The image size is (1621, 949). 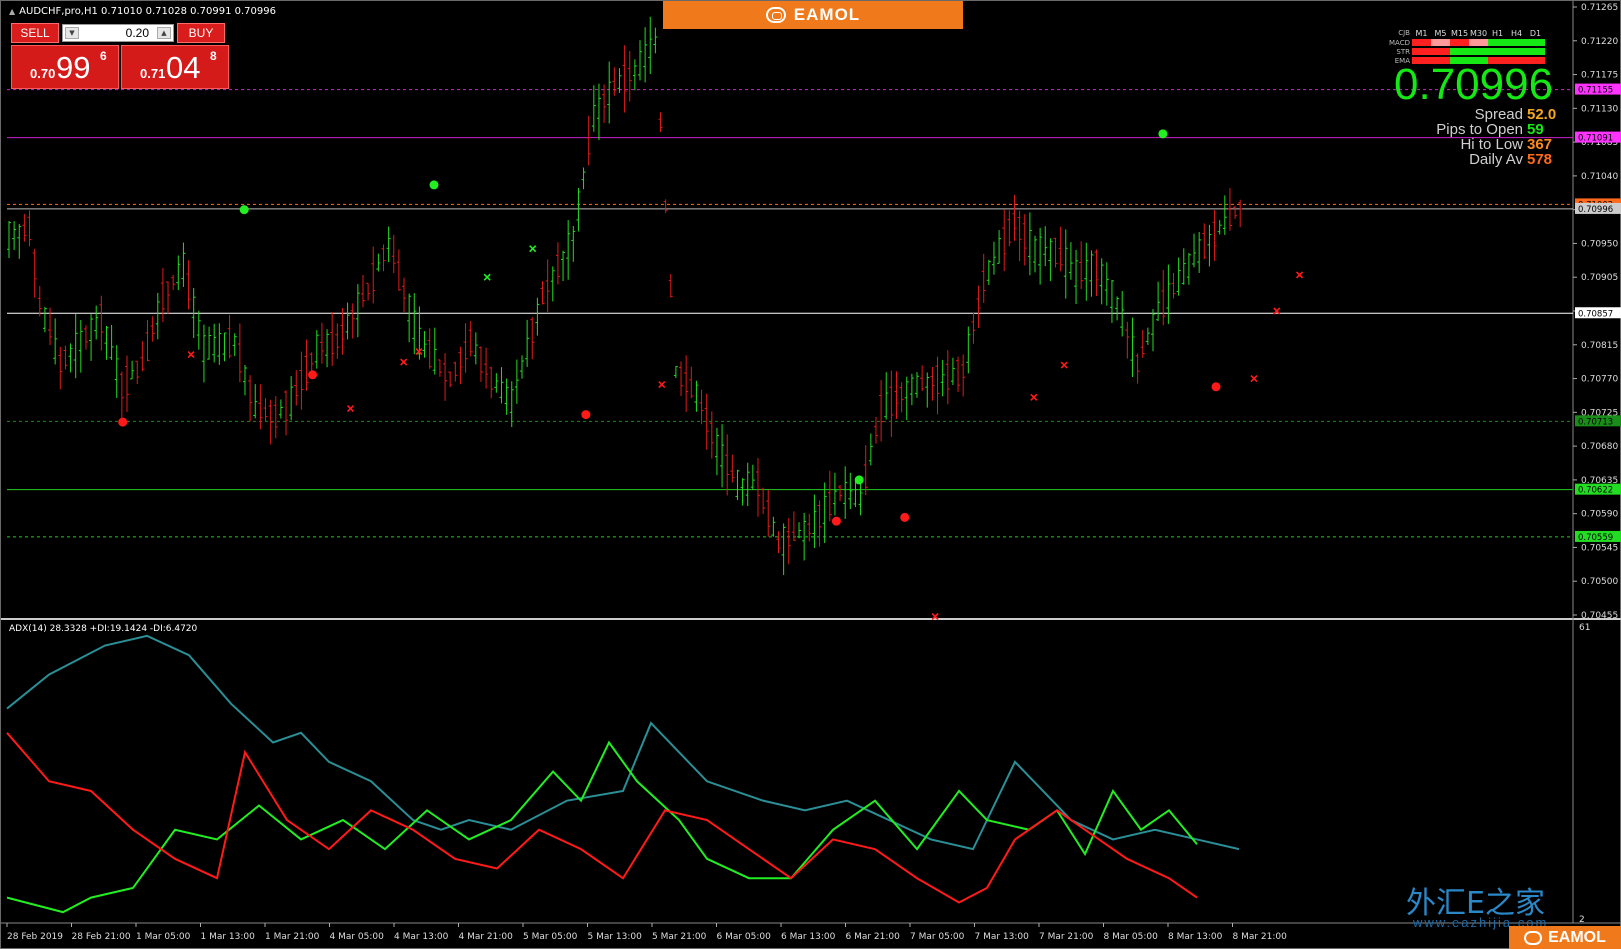 I want to click on brand-corner-text: EAMOL, so click(x=1577, y=937).